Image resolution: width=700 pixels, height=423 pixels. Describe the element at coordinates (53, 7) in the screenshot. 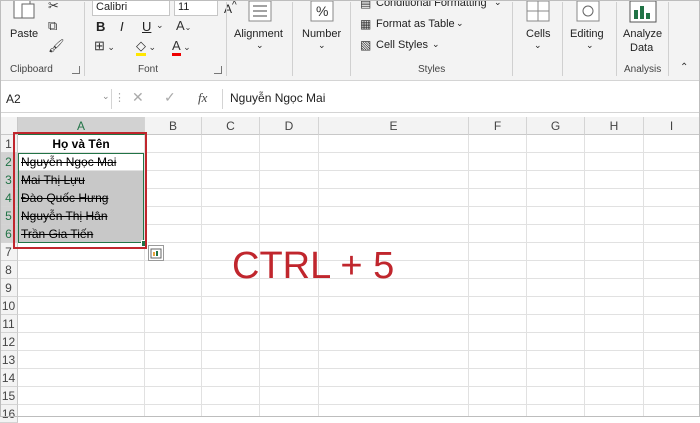

I see `cut-icon: ✂` at that location.